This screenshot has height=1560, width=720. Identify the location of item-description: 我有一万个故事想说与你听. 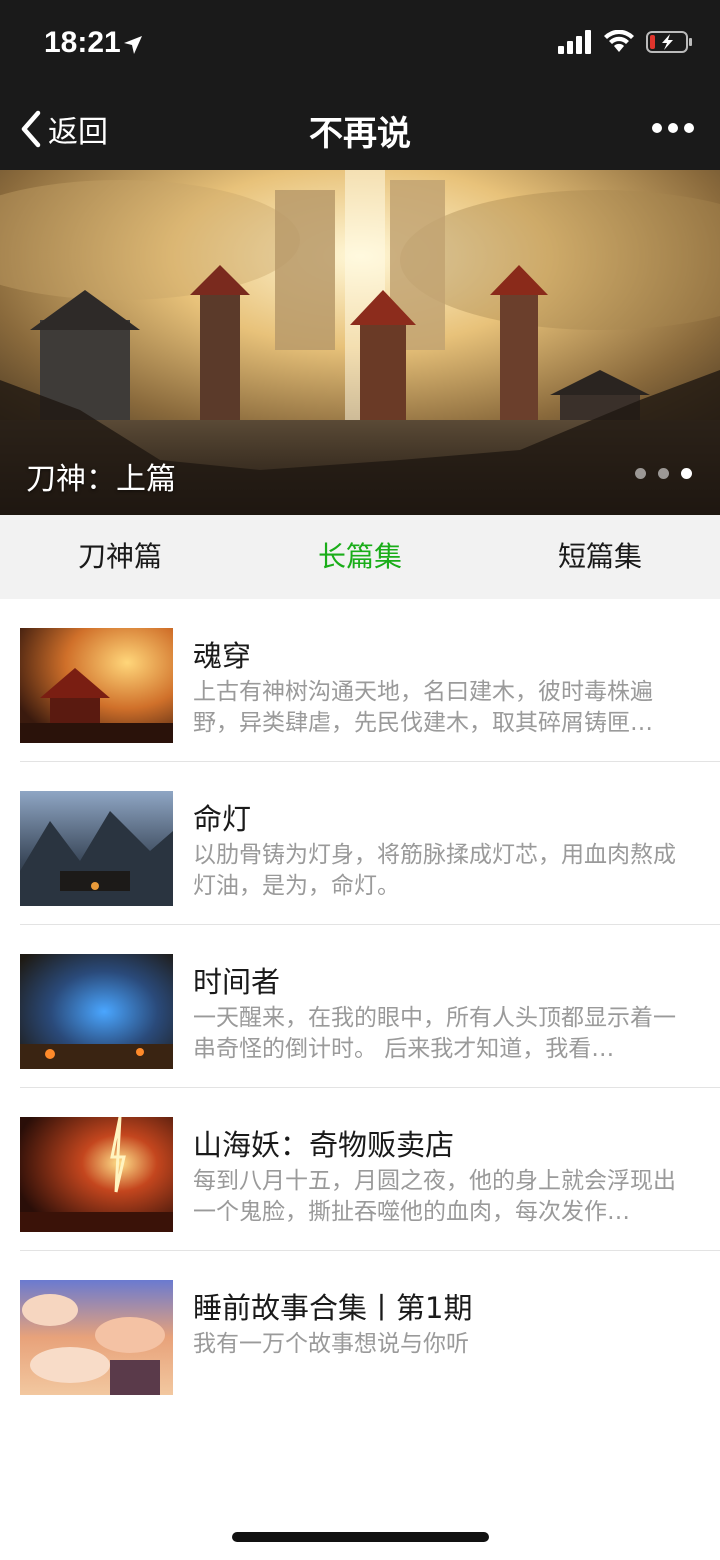
(331, 1344).